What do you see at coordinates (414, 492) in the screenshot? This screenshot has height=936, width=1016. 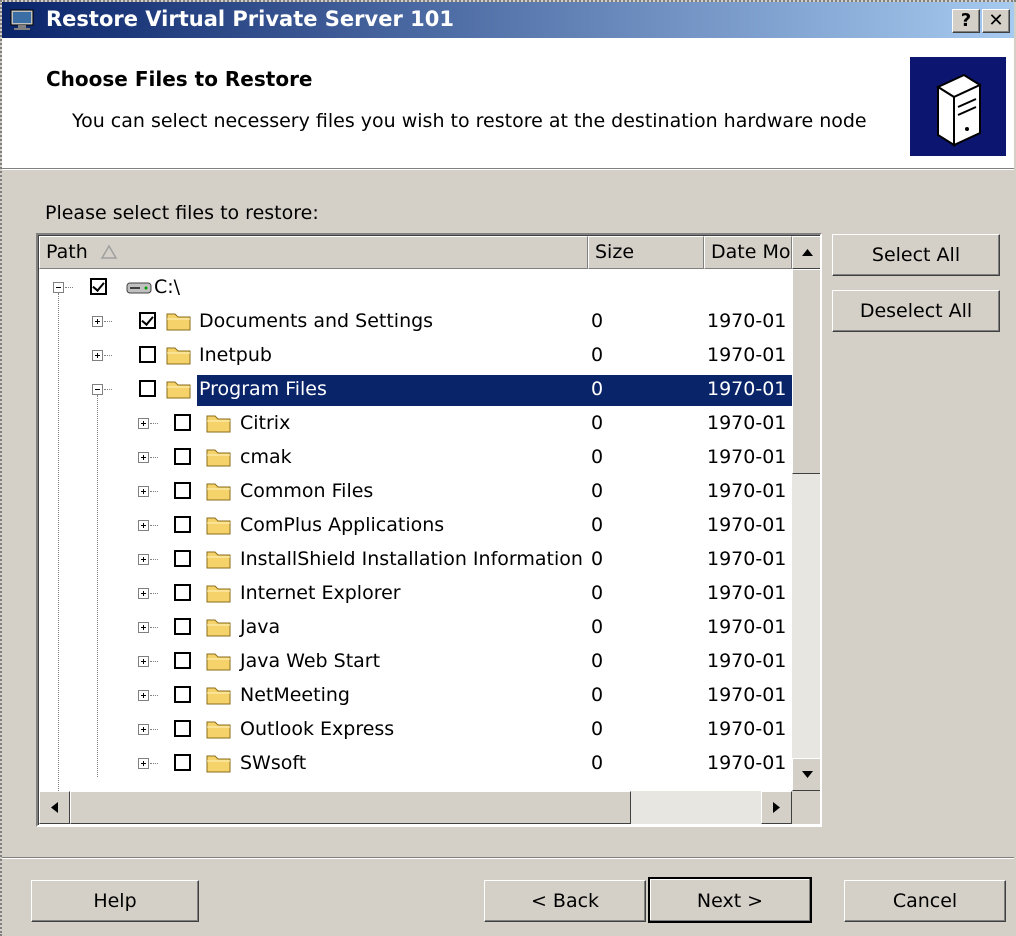 I see `tree-row: Common Files 0 1970-01` at bounding box center [414, 492].